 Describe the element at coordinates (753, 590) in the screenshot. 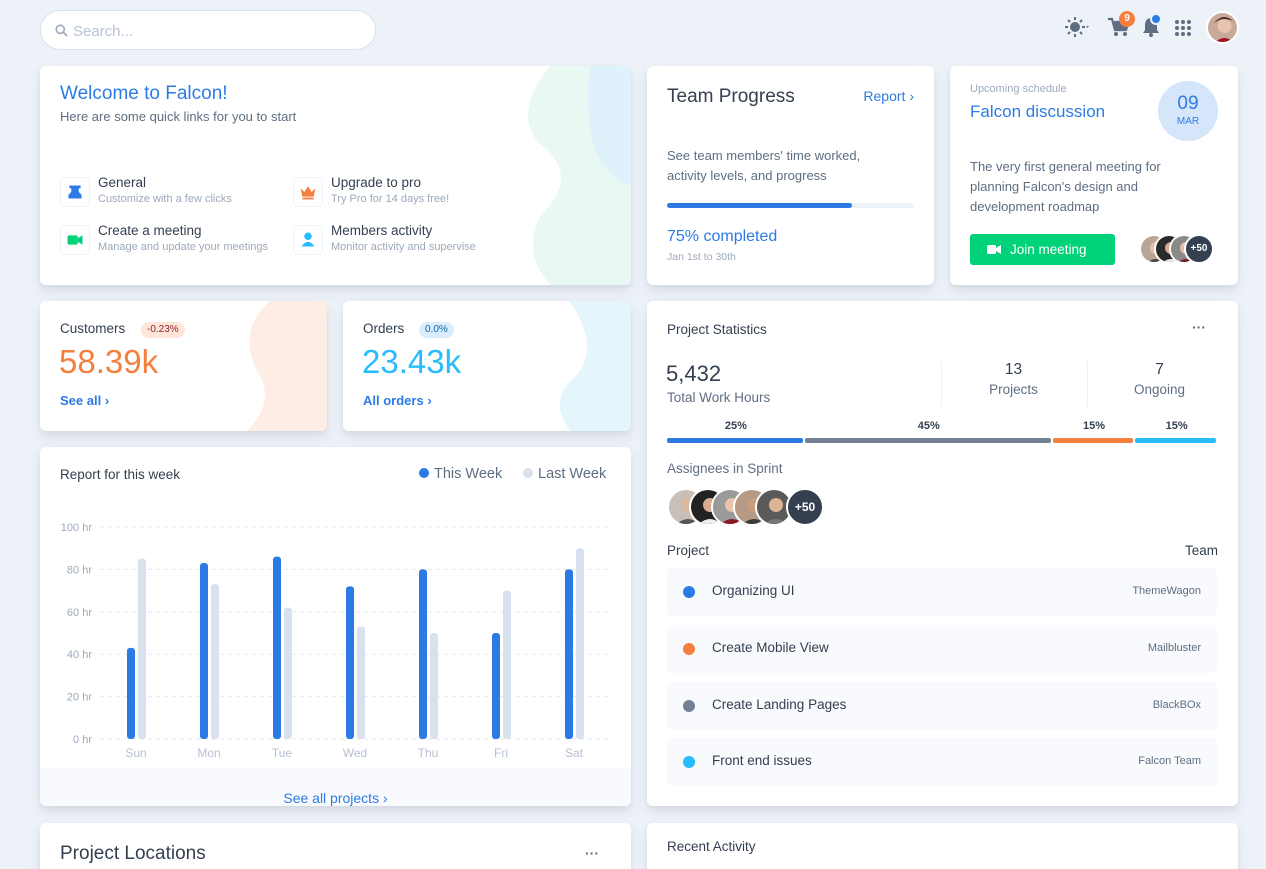

I see `project-name: Organizing UI` at that location.